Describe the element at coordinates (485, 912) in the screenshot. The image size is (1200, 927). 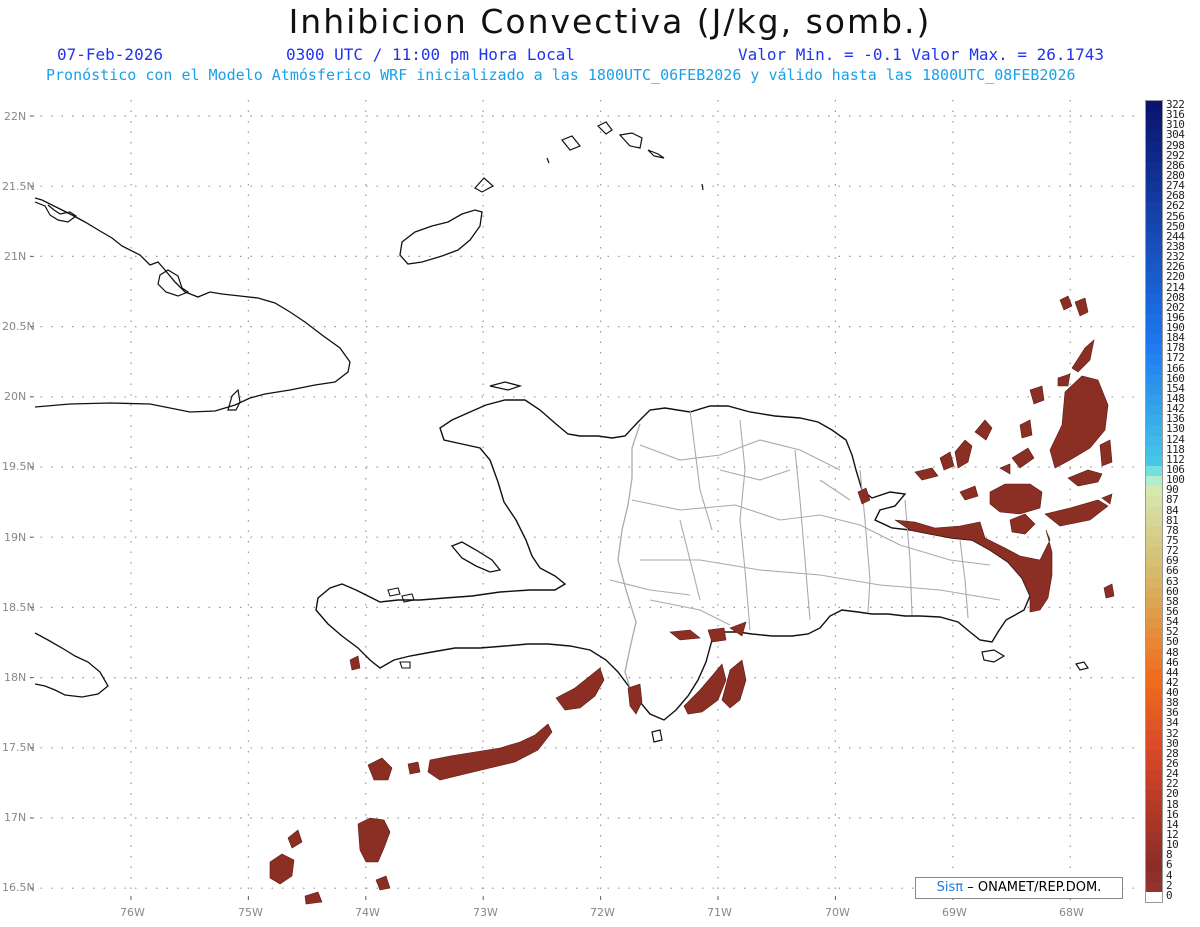
I see `lon-label-73w: 73W` at that location.